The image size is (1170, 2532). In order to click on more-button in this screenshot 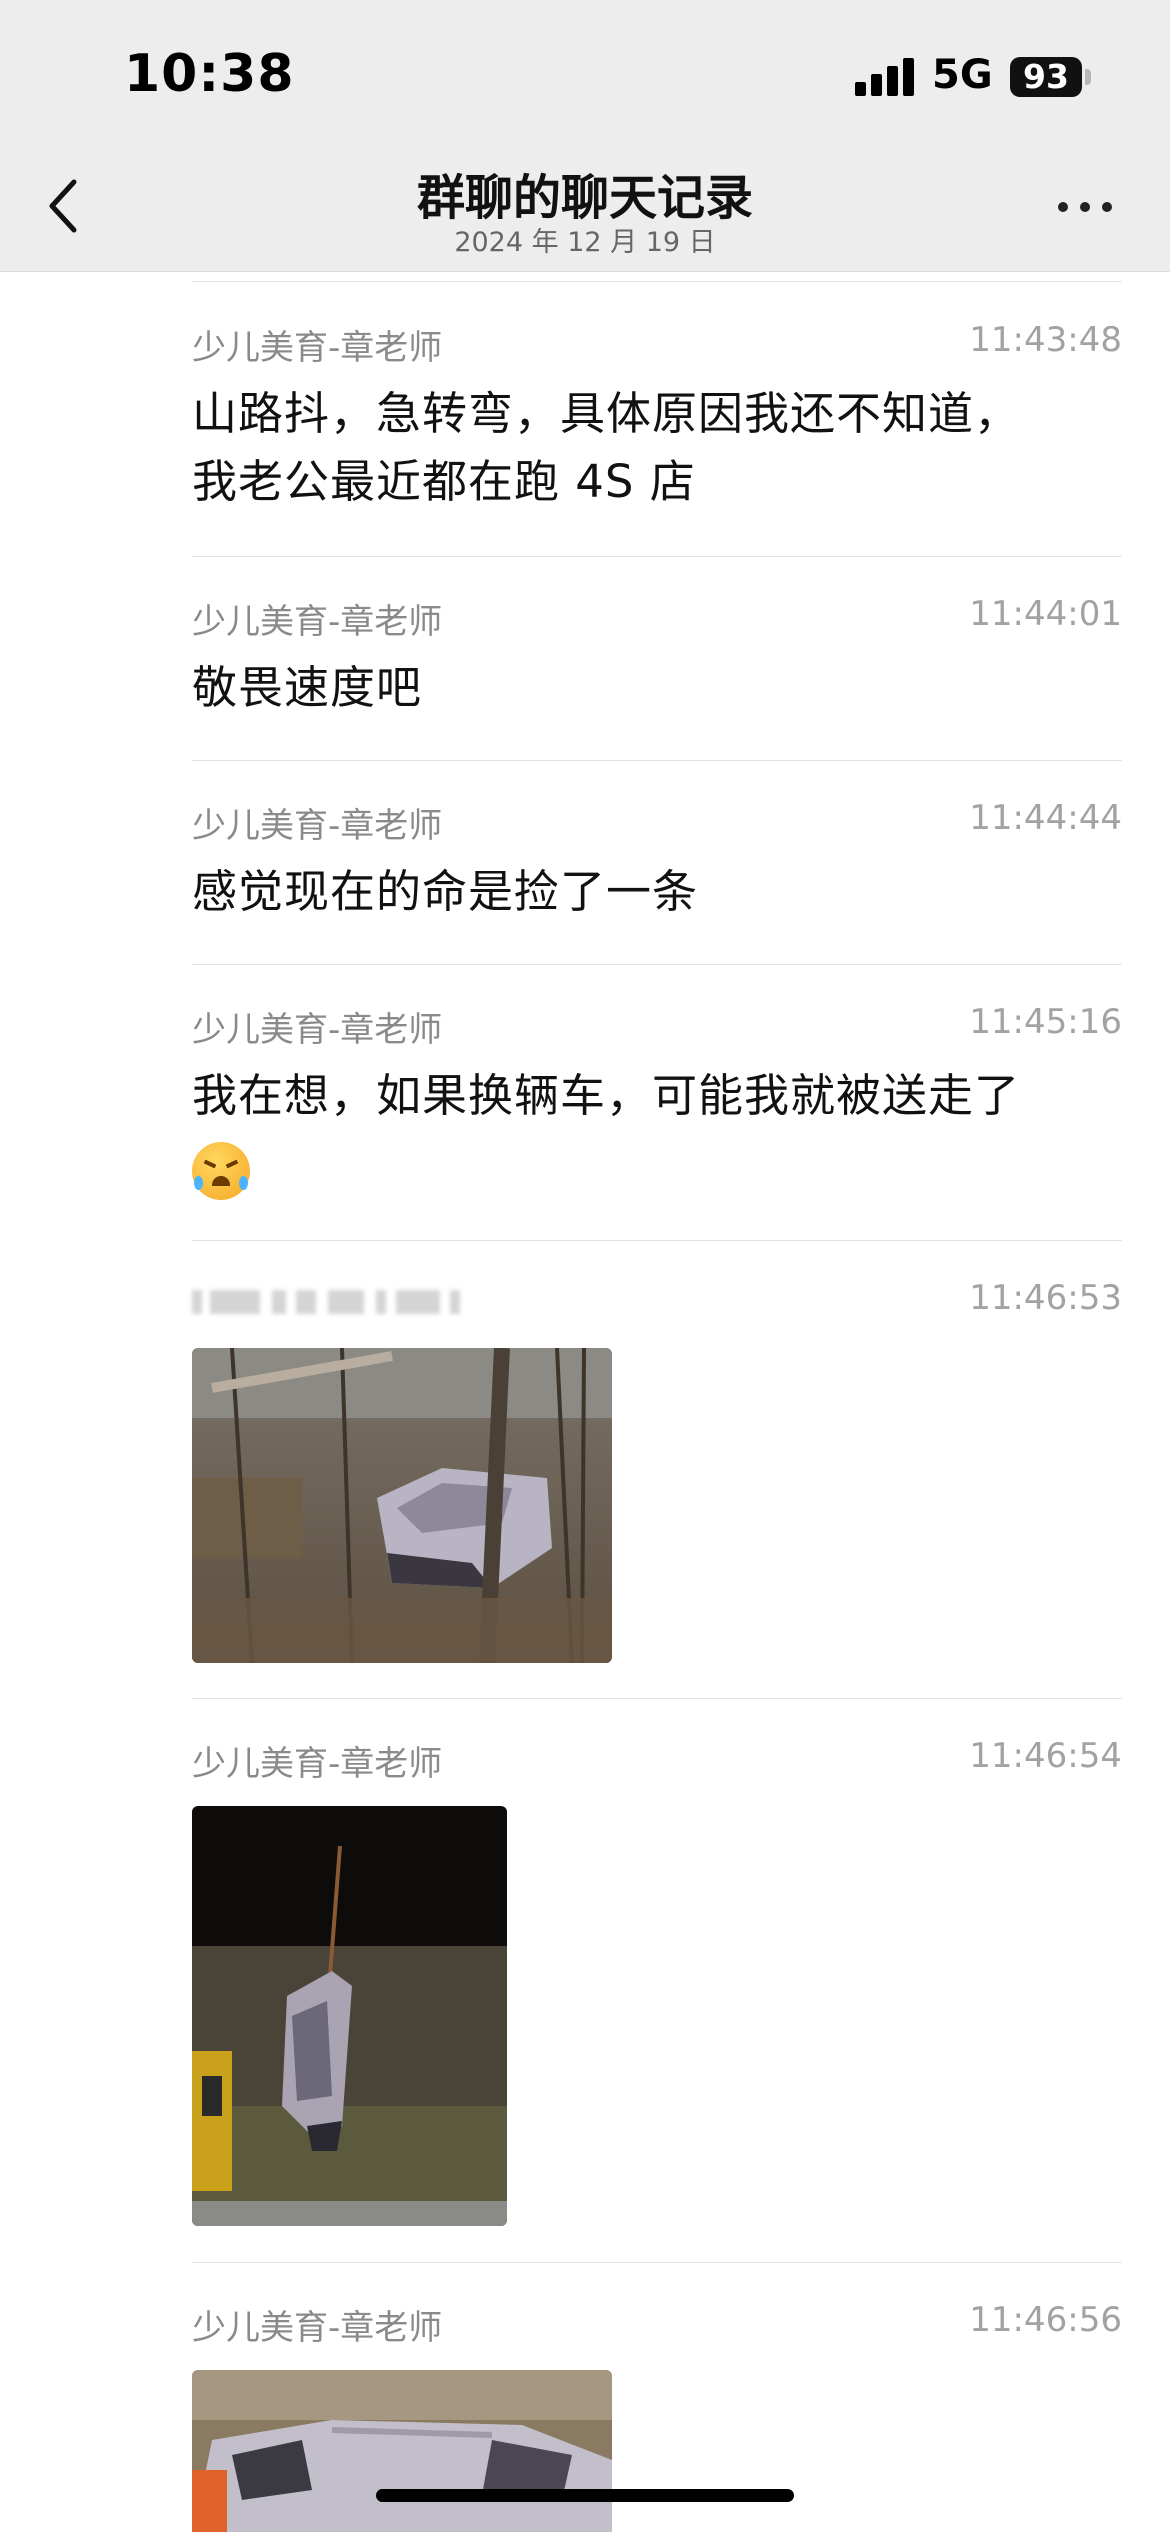, I will do `click(1085, 205)`.